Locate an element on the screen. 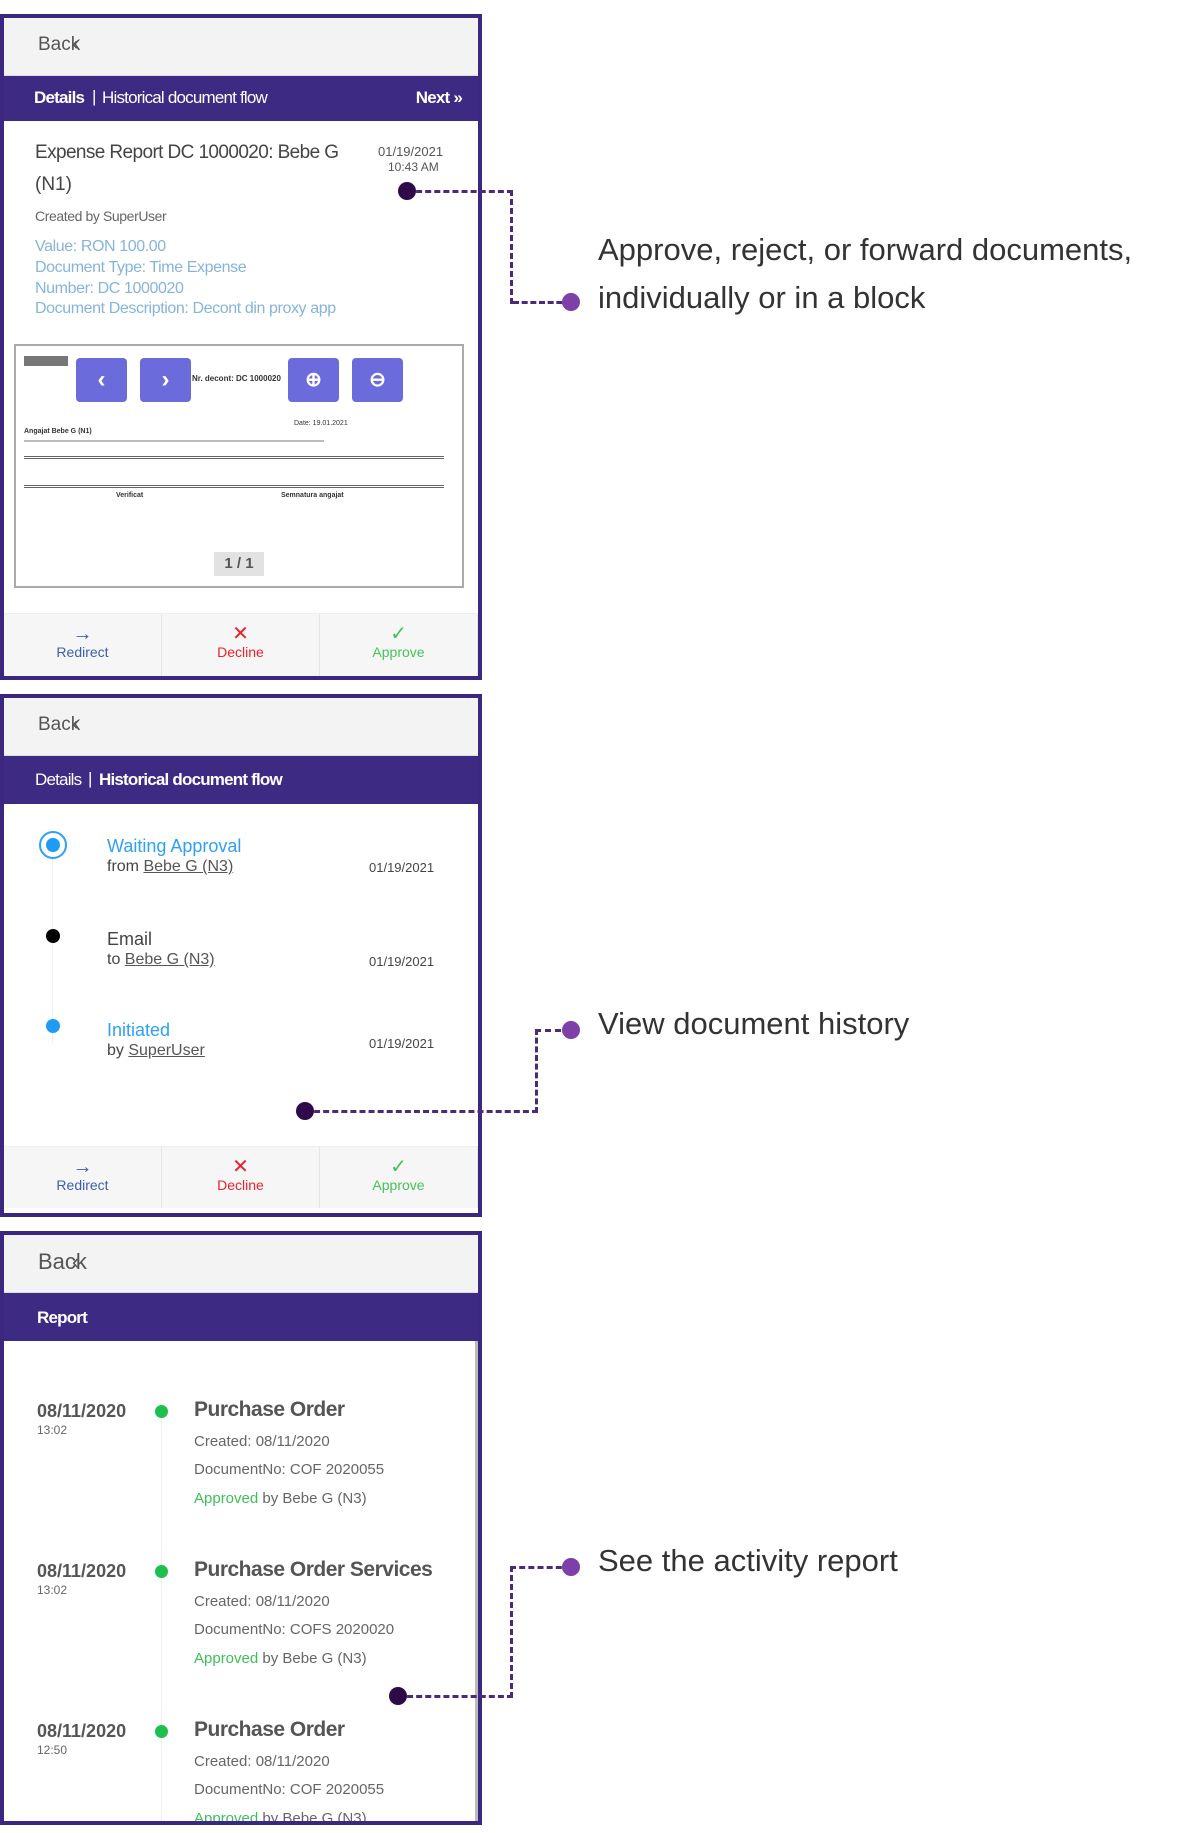 The image size is (1200, 1833). next-button: Next » is located at coordinates (439, 98).